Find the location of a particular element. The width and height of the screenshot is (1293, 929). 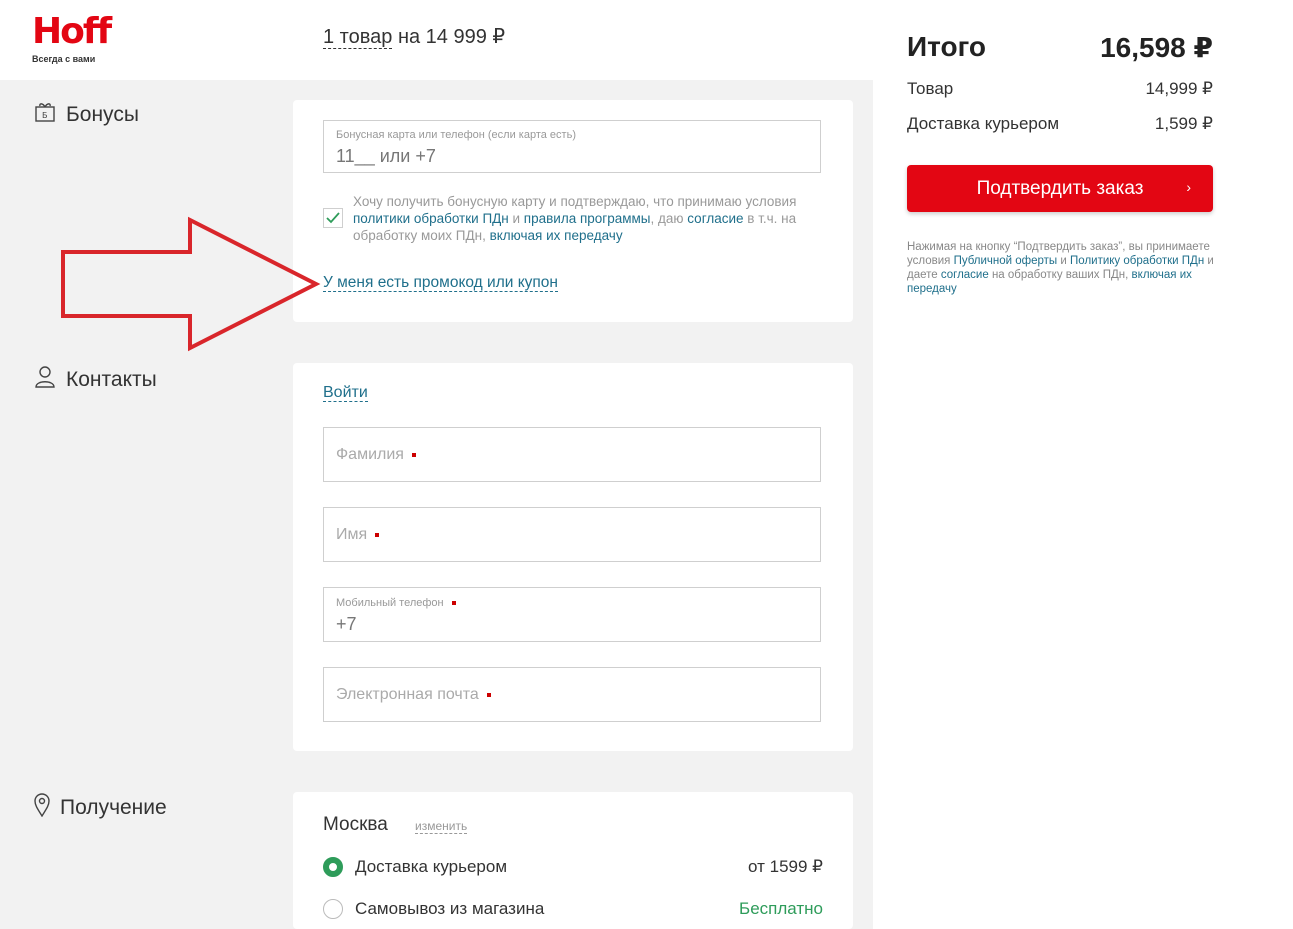

summary-row-goods-label: Товар is located at coordinates (930, 88).